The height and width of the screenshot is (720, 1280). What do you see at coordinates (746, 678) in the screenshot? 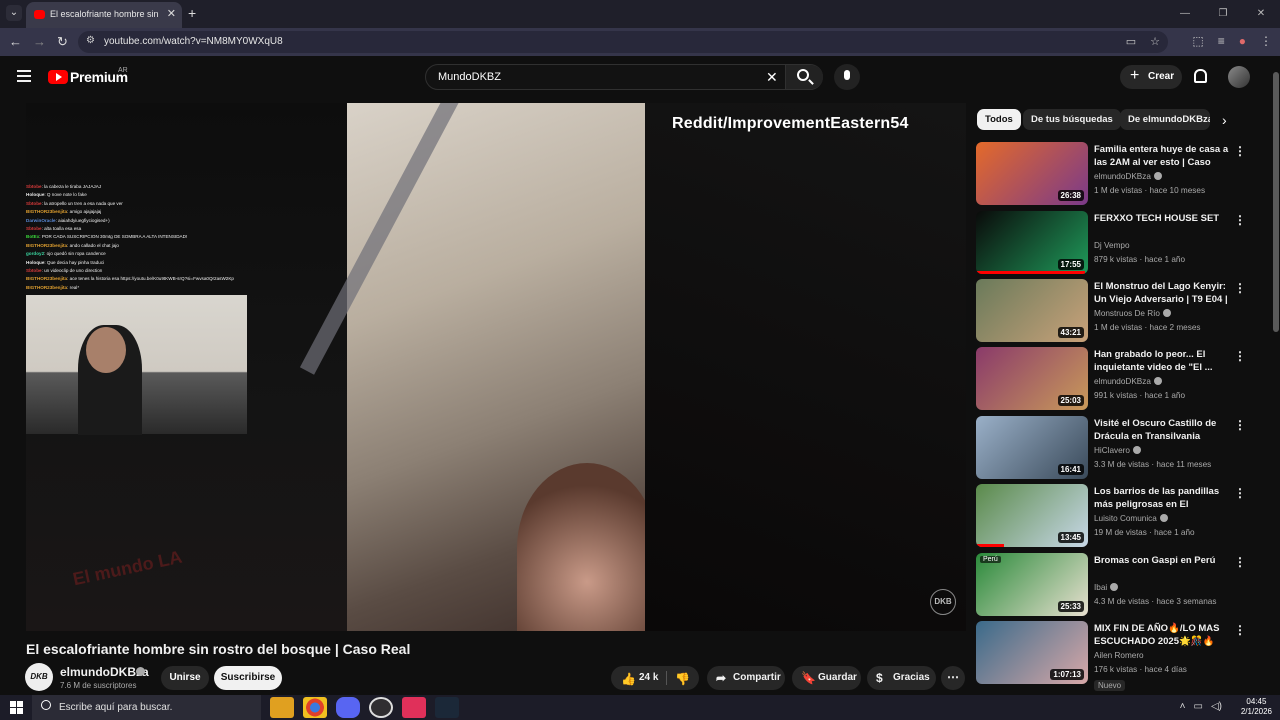
I see `share-button: ➦ Compartir` at bounding box center [746, 678].